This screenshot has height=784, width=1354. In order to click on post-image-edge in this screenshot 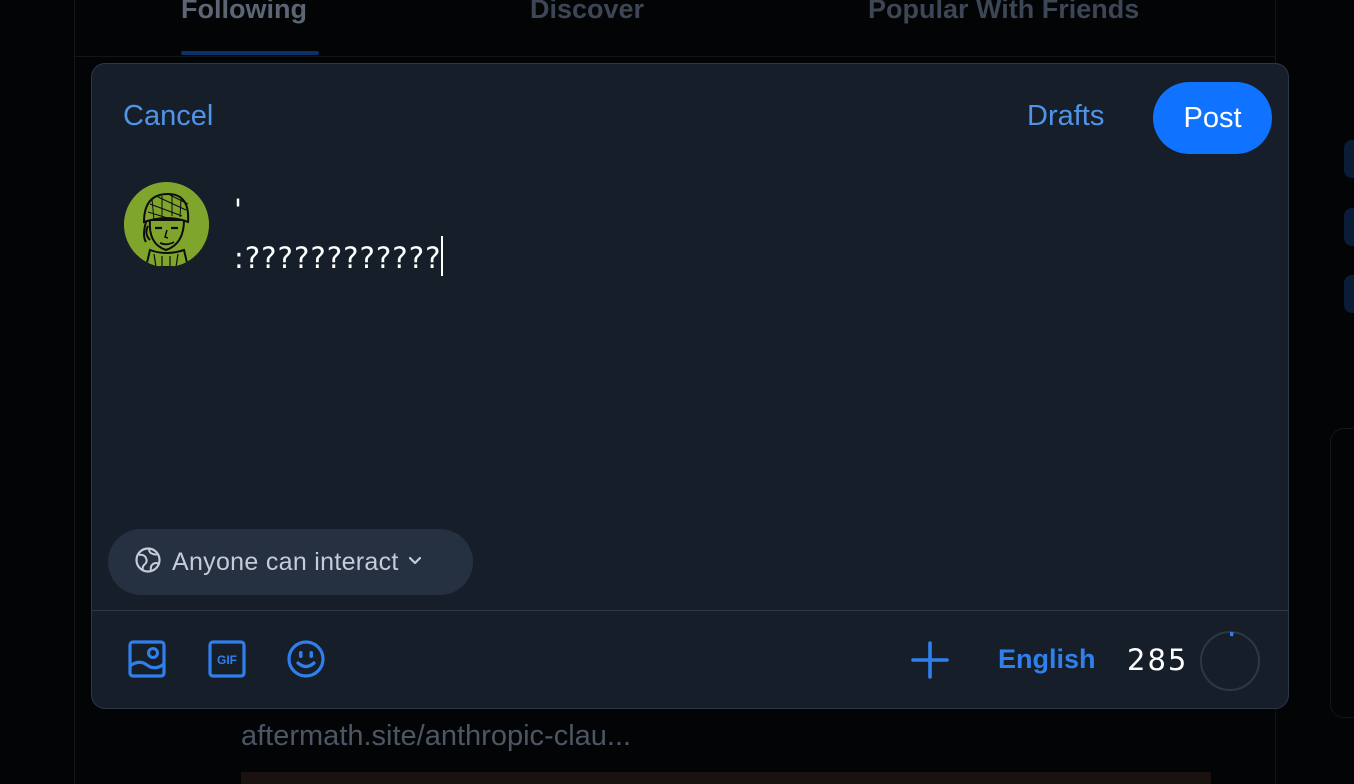, I will do `click(726, 778)`.